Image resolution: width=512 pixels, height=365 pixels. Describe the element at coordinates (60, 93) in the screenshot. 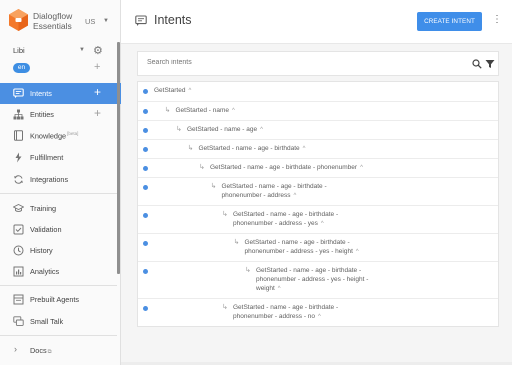

I see `sidebar-item-intents: Intents +` at that location.